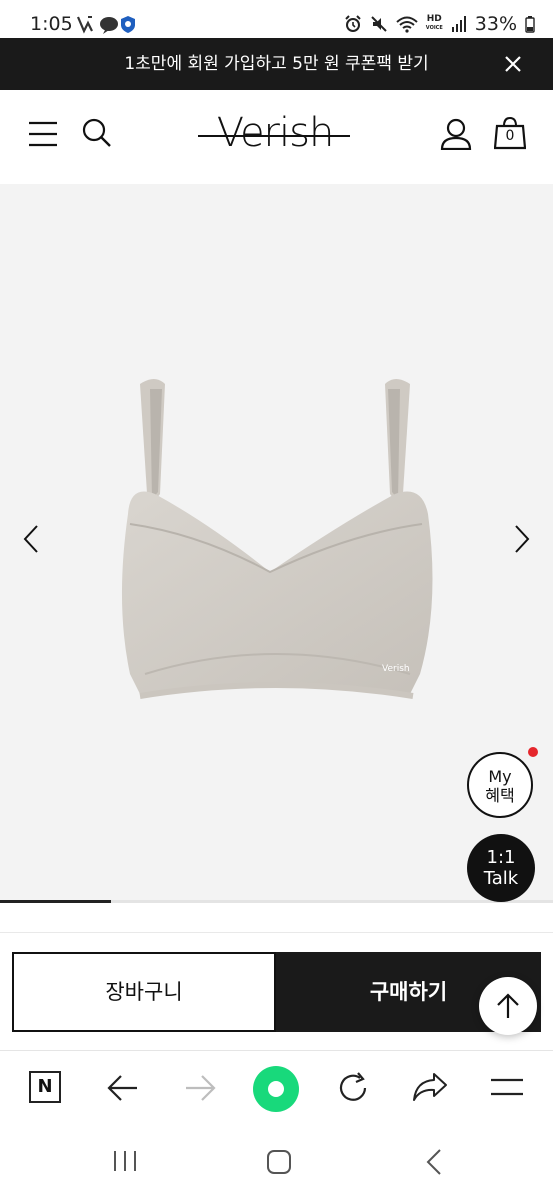 This screenshot has width=553, height=1200. What do you see at coordinates (507, 1087) in the screenshot?
I see `browser-menu-icon` at bounding box center [507, 1087].